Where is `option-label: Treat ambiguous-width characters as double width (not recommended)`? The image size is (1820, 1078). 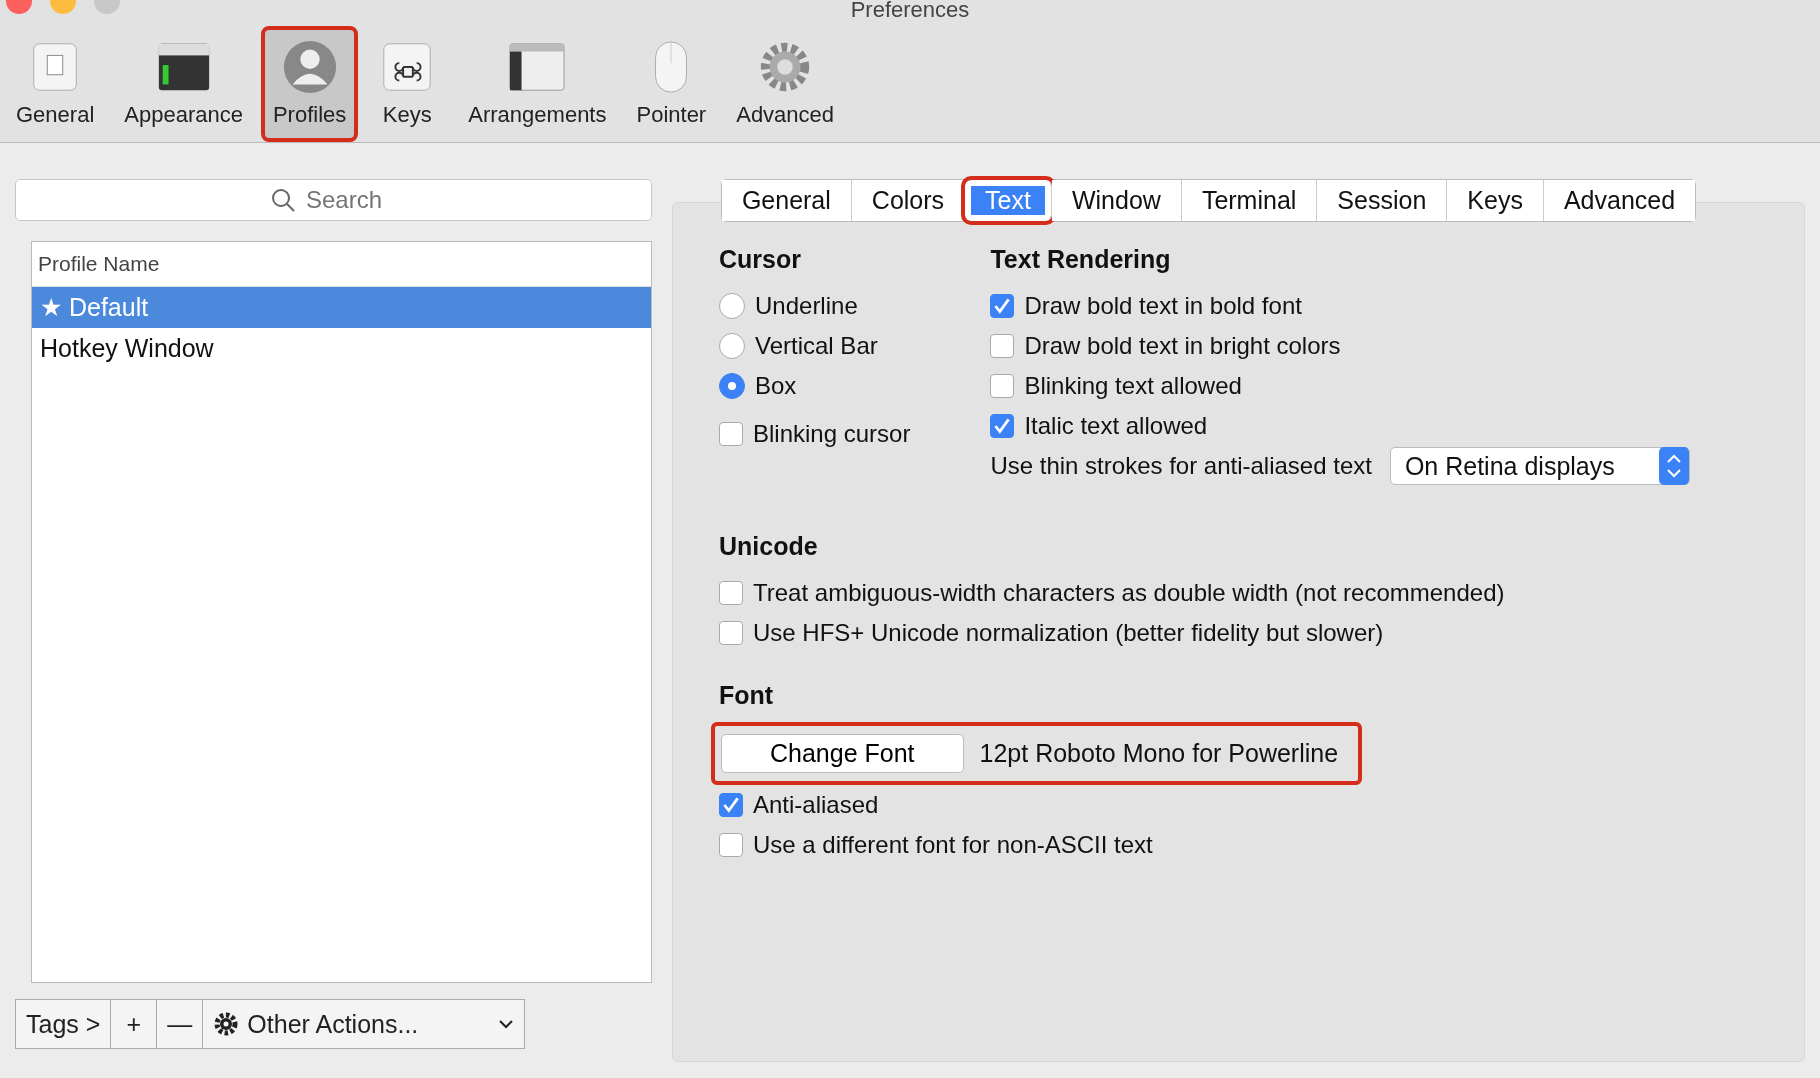
option-label: Treat ambiguous-width characters as double width (not recommended) is located at coordinates (1129, 593).